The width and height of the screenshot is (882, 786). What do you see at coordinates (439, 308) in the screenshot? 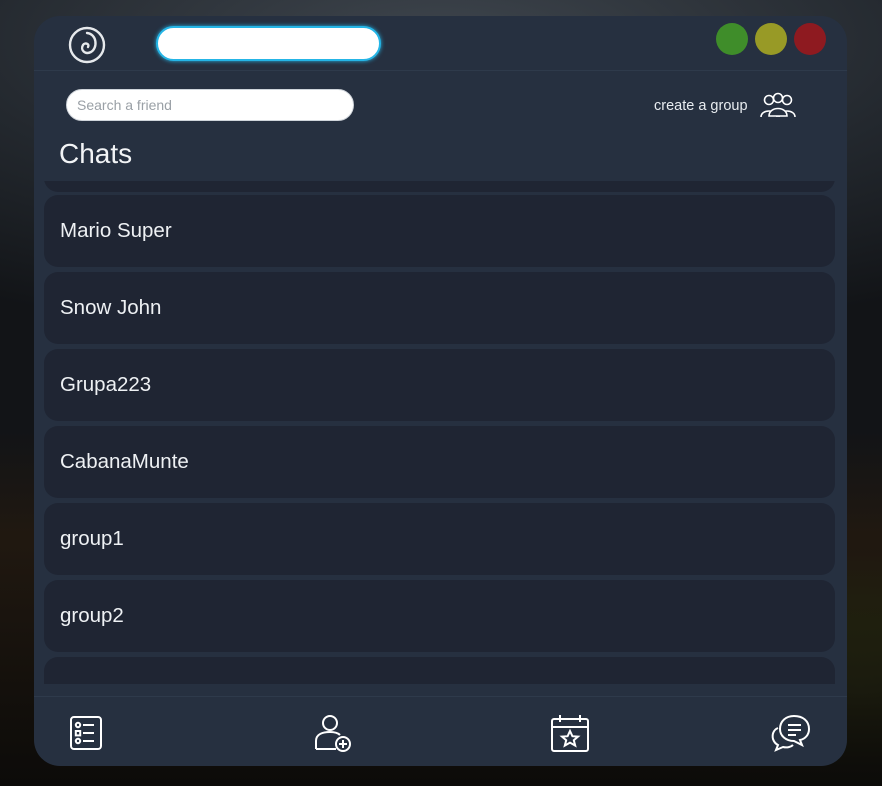
I see `chat-item: Snow John` at bounding box center [439, 308].